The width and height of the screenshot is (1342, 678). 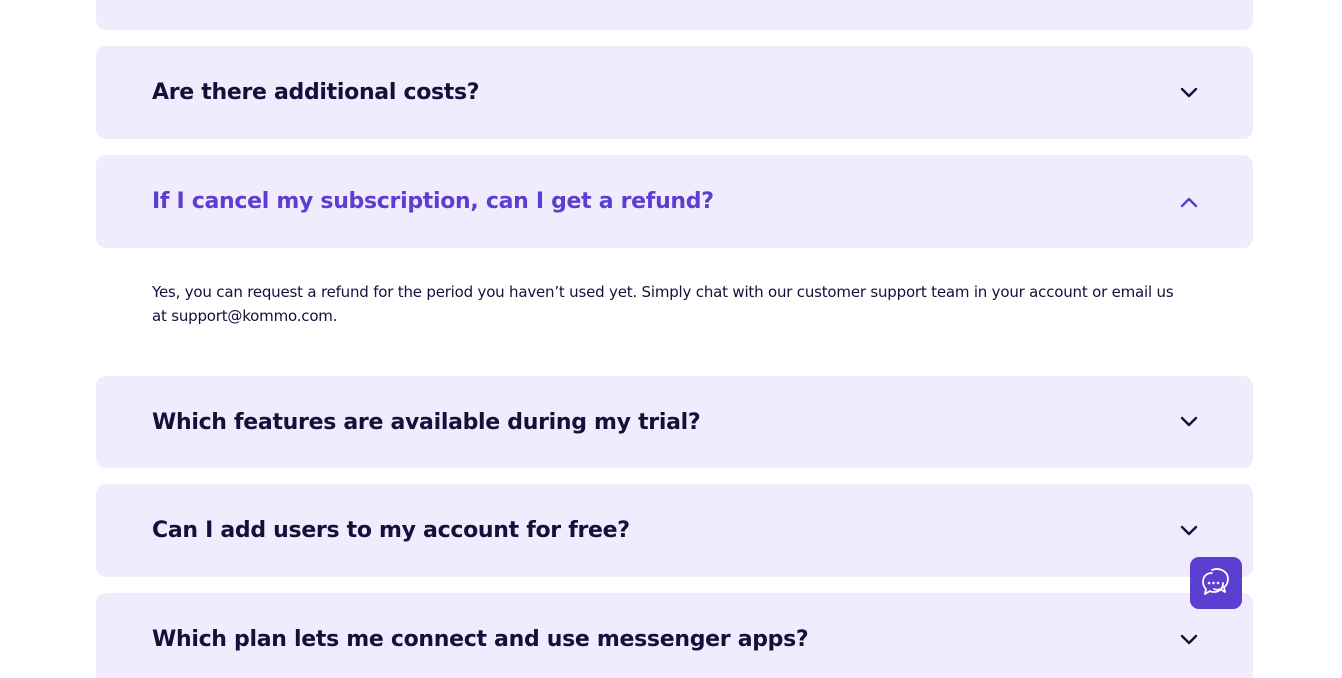 I want to click on chat-button, so click(x=1216, y=583).